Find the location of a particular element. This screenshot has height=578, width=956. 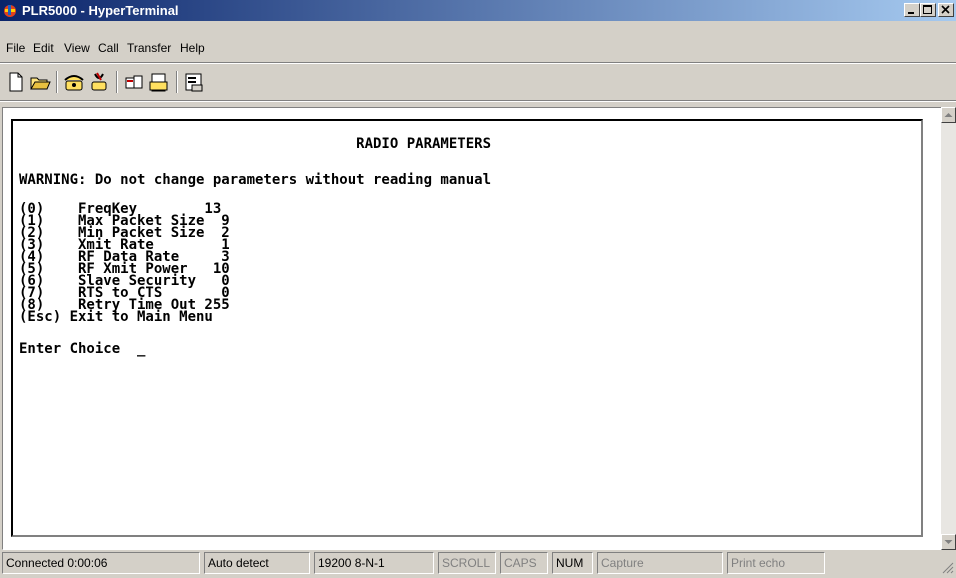

maximize-icon is located at coordinates (927, 9).